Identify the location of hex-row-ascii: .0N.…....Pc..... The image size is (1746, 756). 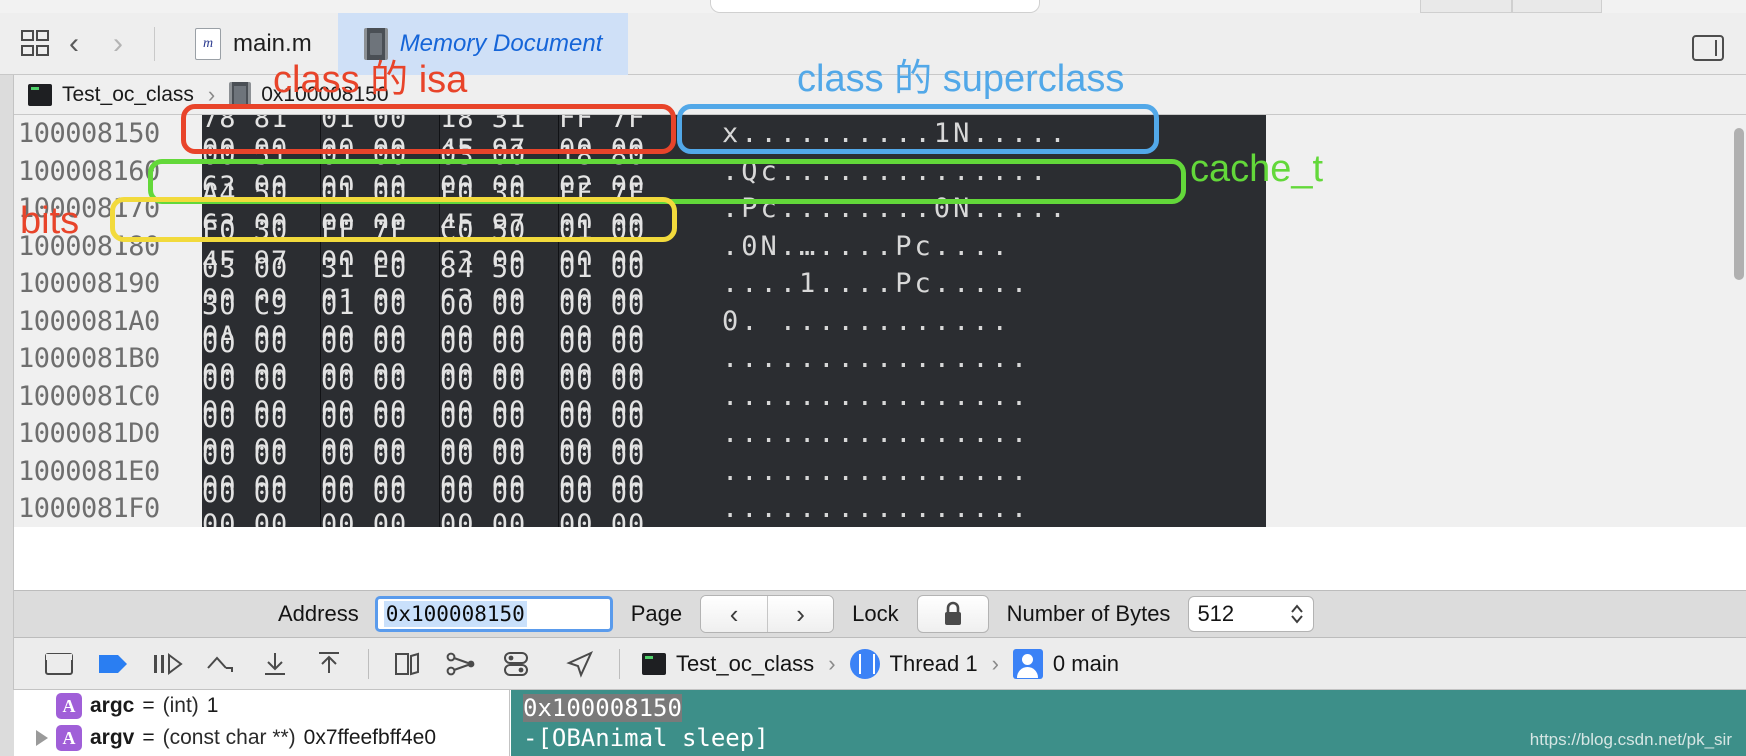
(972, 246).